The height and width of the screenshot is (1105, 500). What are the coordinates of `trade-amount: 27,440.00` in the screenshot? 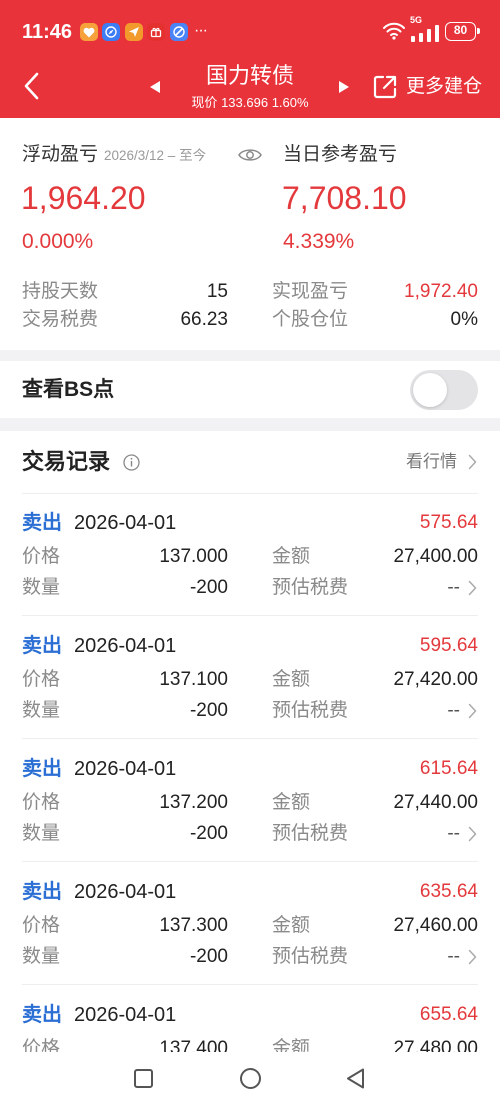 It's located at (435, 802).